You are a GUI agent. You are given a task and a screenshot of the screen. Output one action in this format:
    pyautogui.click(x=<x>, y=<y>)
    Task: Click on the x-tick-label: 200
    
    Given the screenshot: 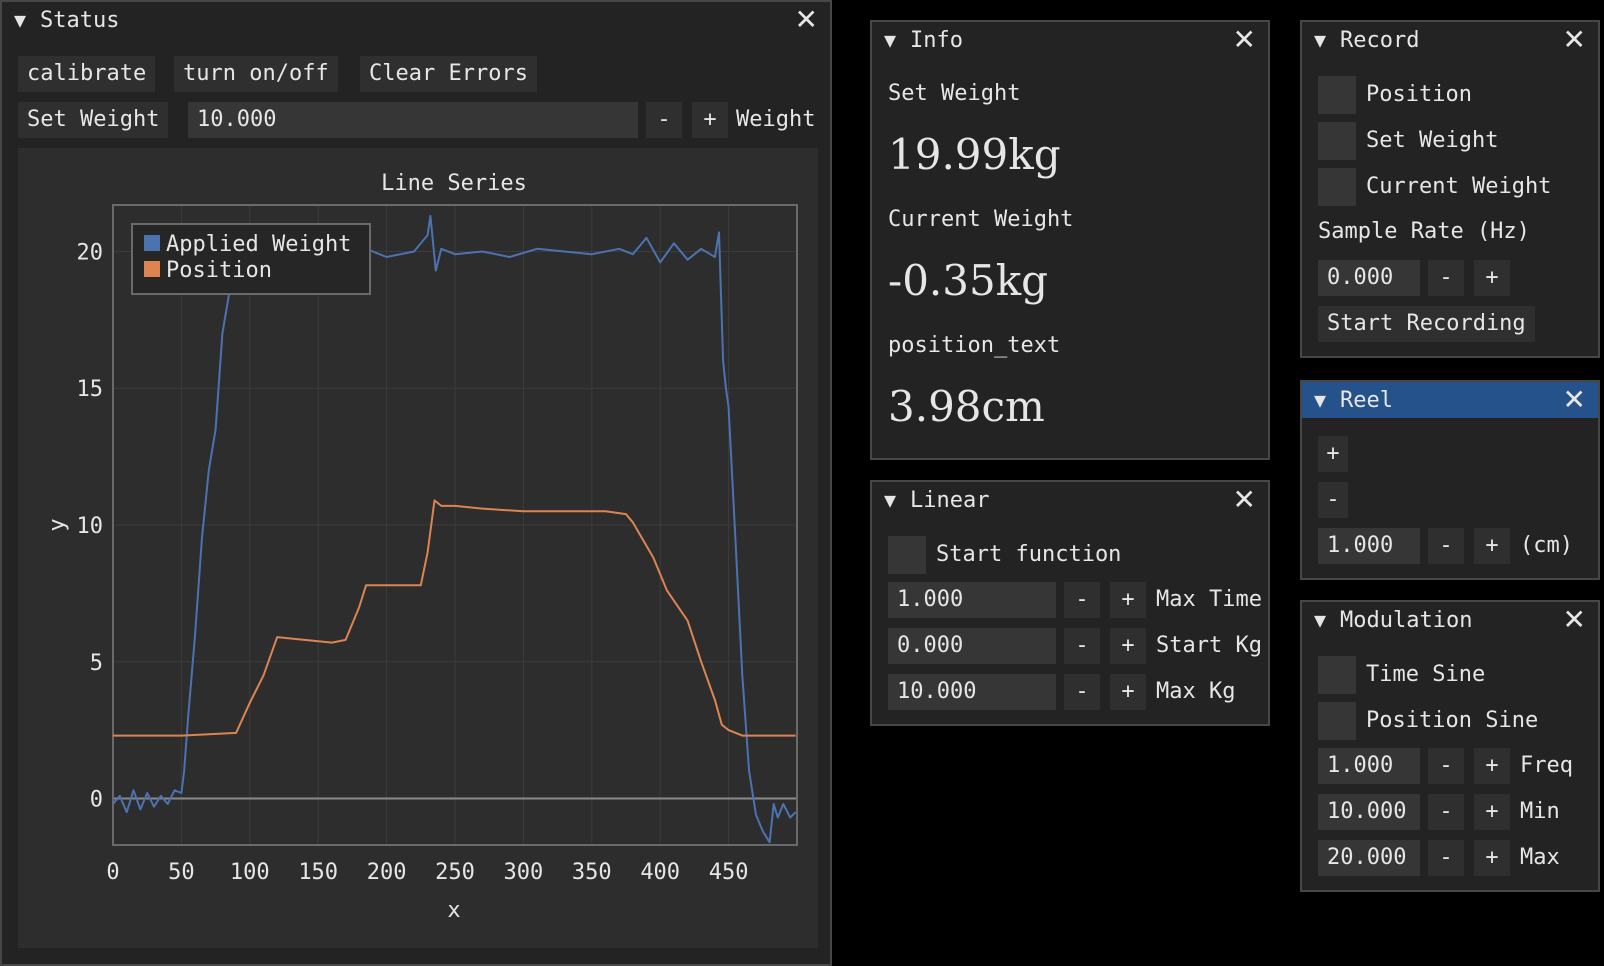 What is the action you would take?
    pyautogui.click(x=387, y=872)
    